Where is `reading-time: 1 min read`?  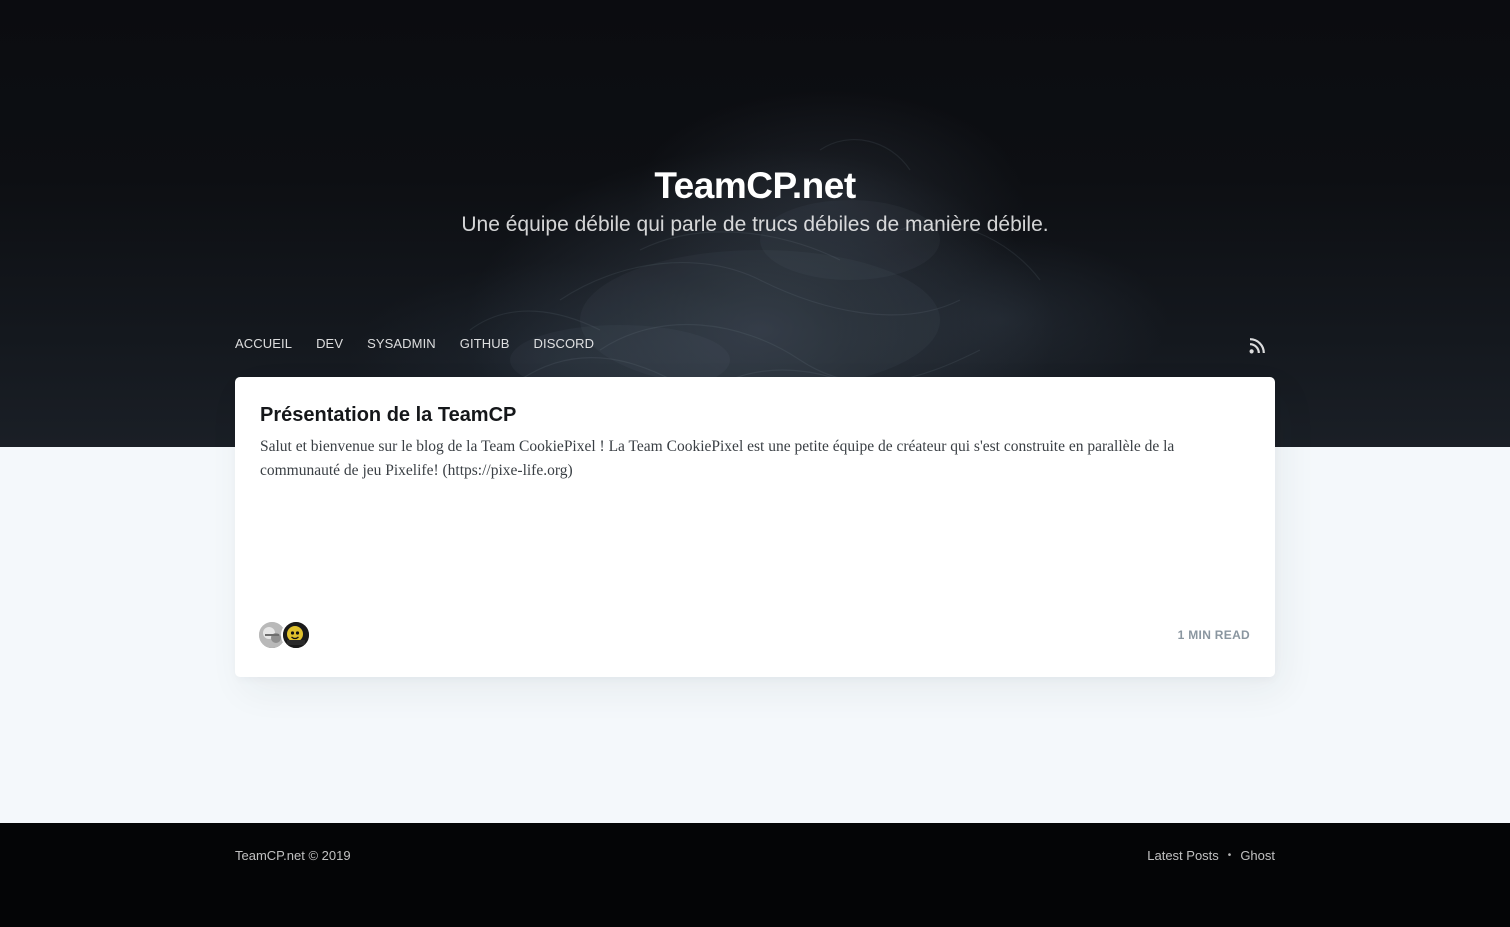 reading-time: 1 min read is located at coordinates (1213, 635).